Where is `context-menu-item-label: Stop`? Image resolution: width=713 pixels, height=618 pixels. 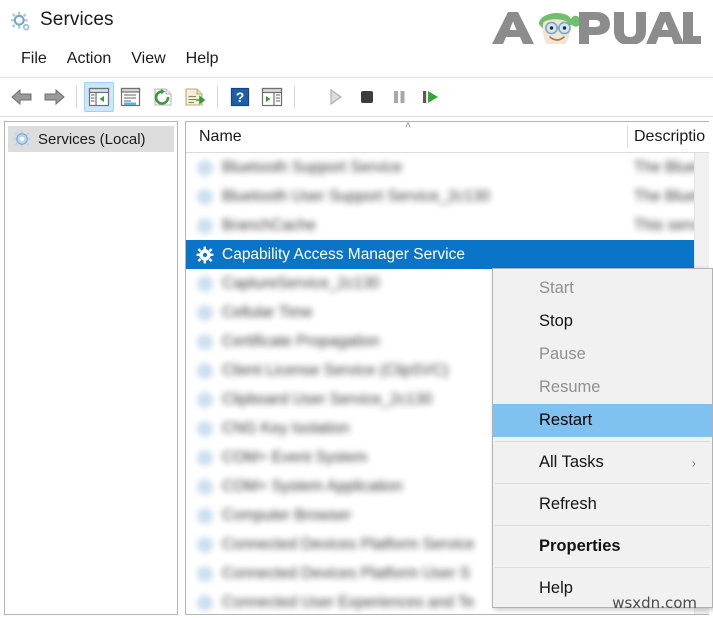 context-menu-item-label: Stop is located at coordinates (556, 321).